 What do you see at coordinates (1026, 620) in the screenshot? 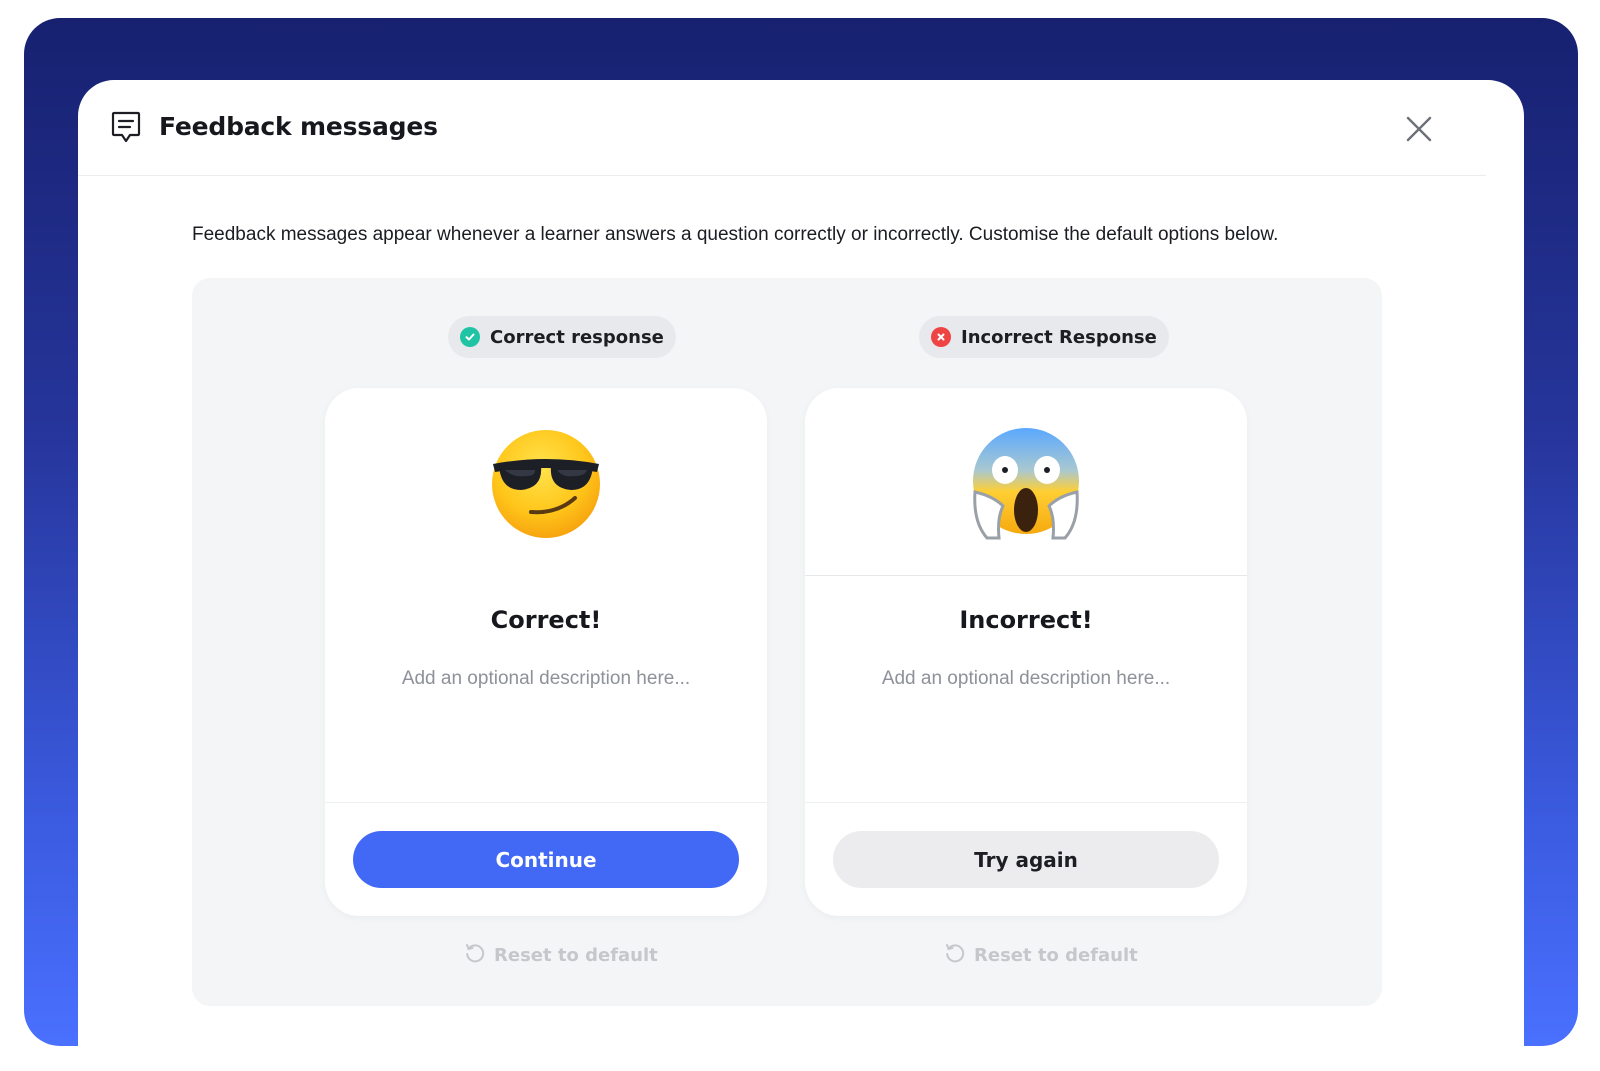
I see `incorrect-title: Incorrect!` at bounding box center [1026, 620].